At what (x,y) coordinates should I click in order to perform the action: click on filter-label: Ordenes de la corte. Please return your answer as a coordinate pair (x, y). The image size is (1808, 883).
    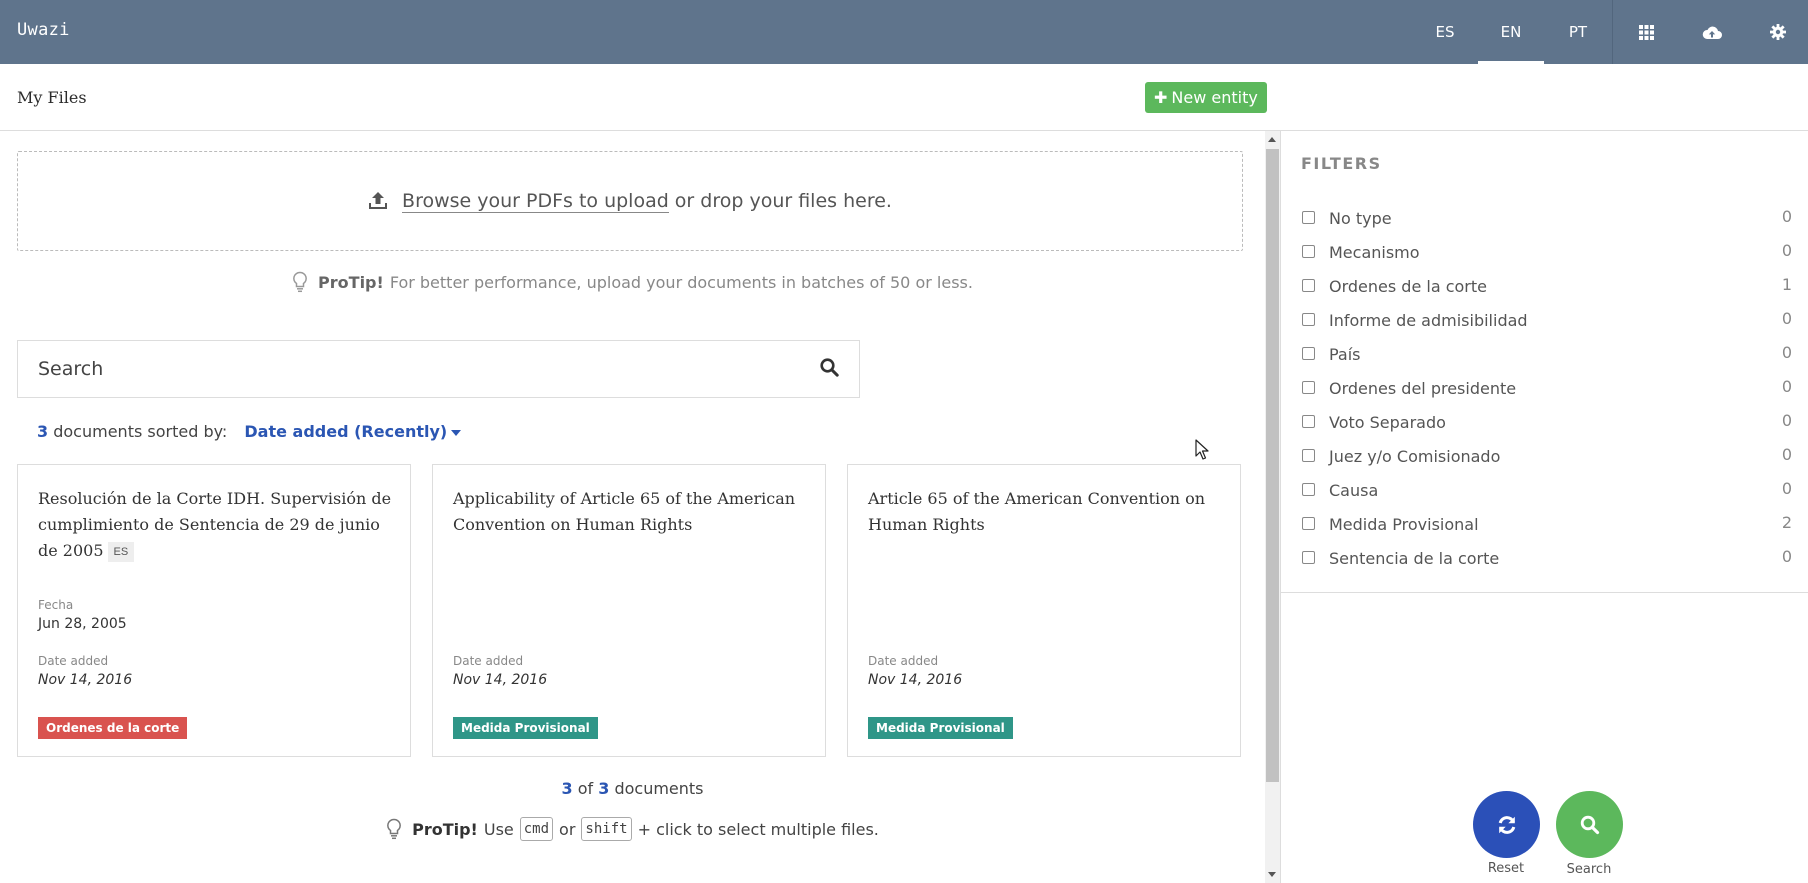
    Looking at the image, I should click on (1408, 286).